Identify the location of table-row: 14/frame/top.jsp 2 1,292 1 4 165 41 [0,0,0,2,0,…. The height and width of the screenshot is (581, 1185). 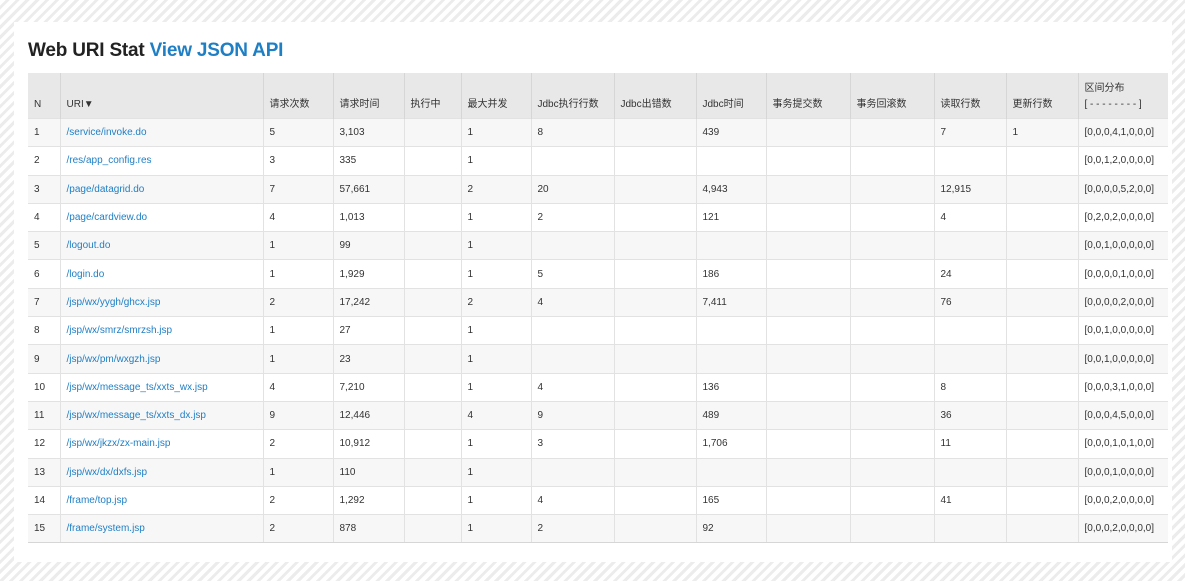
(598, 500).